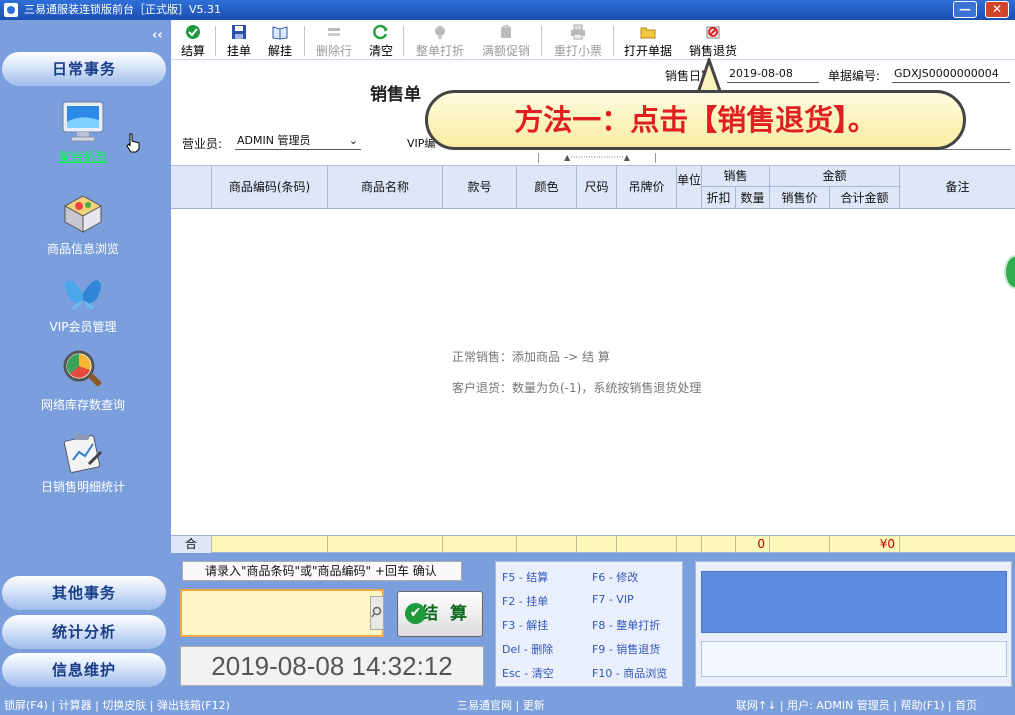 The width and height of the screenshot is (1015, 715). I want to click on book-icon, so click(280, 33).